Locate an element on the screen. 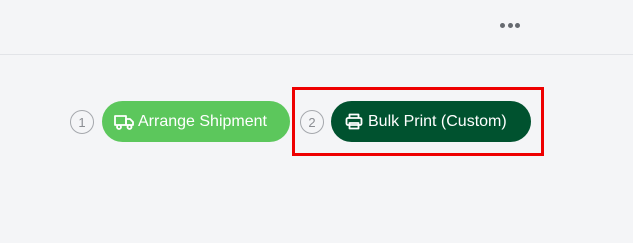  arrange-shipment-label: Arrange Shipment is located at coordinates (202, 121).